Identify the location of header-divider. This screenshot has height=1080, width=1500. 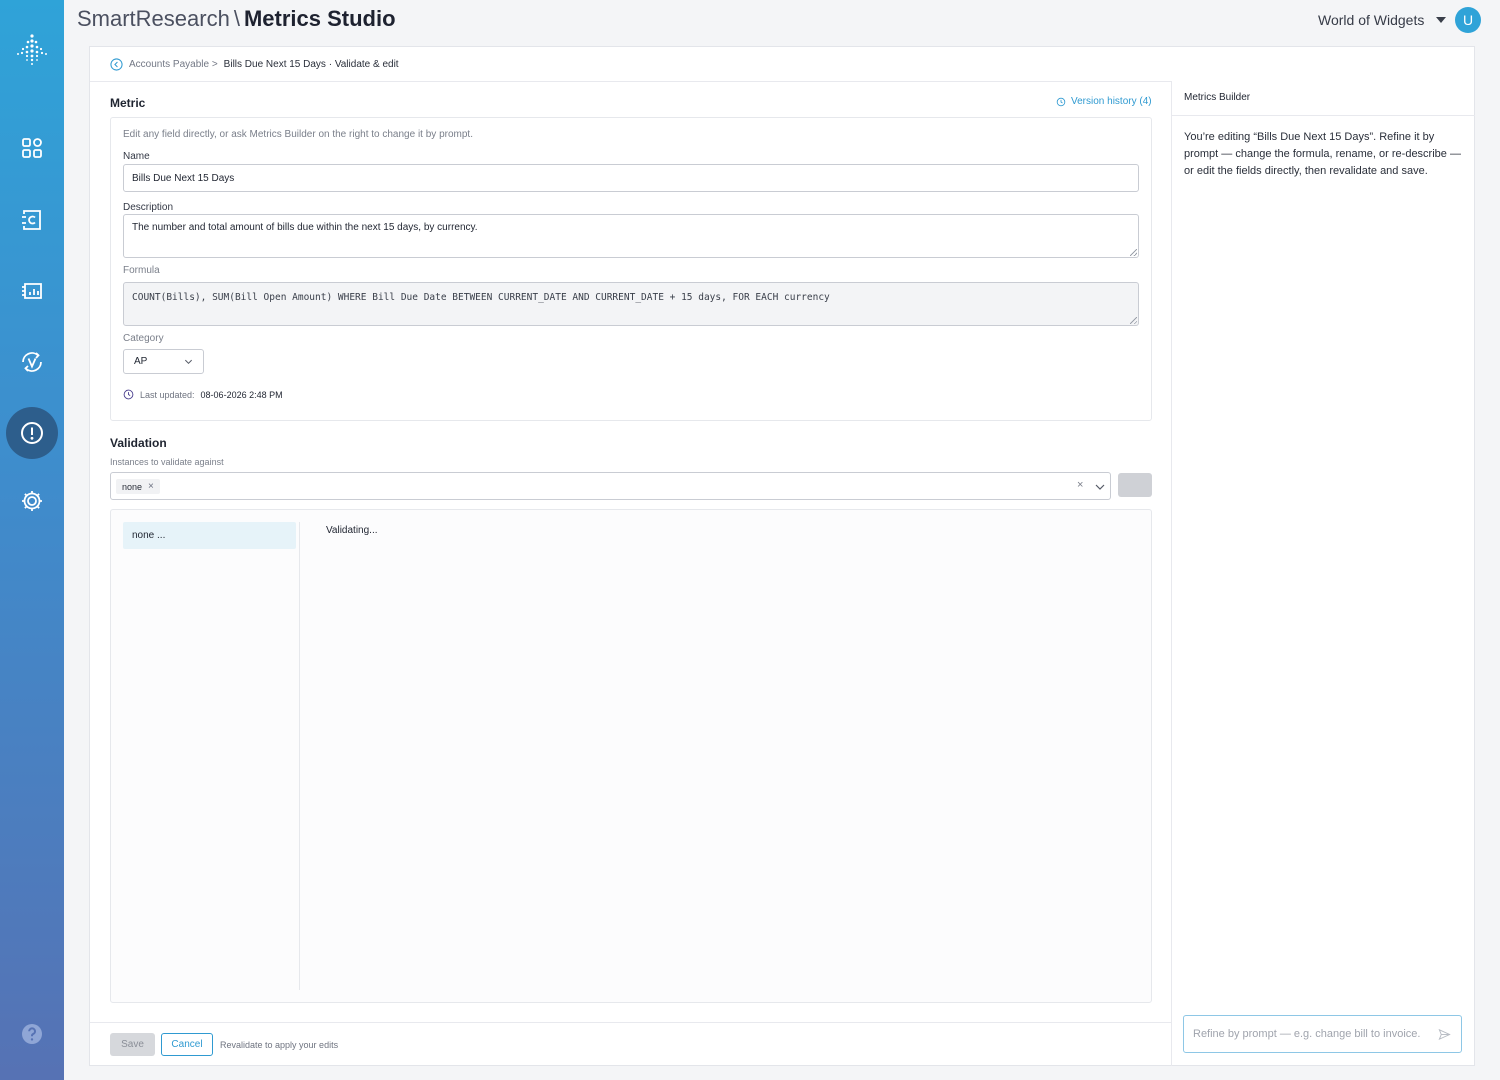
(630, 81).